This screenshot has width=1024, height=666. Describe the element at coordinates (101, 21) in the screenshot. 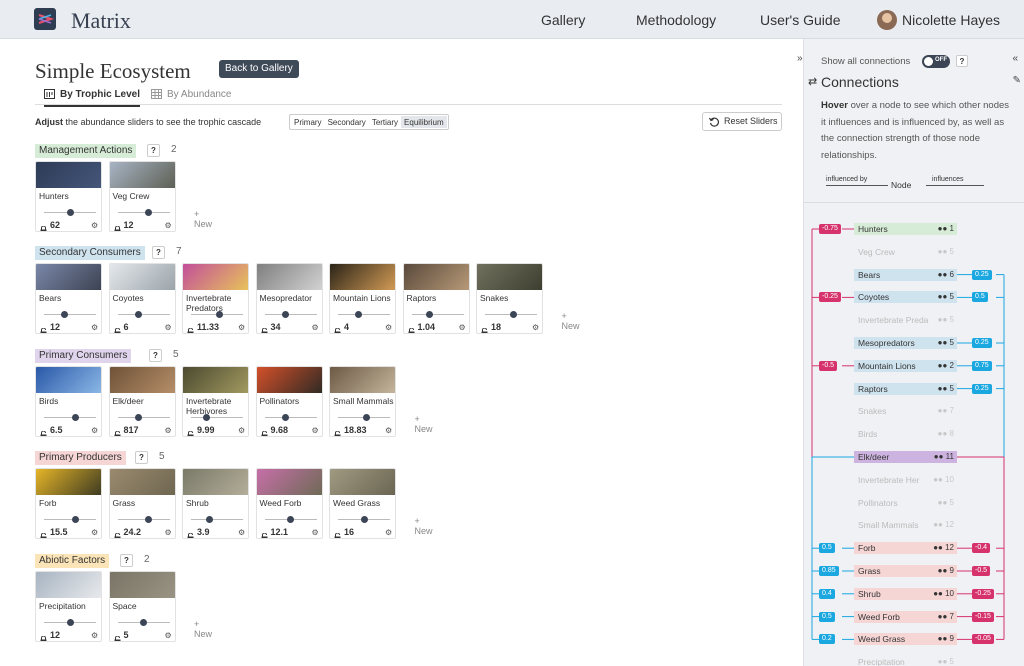

I see `app-name: Matrix` at that location.